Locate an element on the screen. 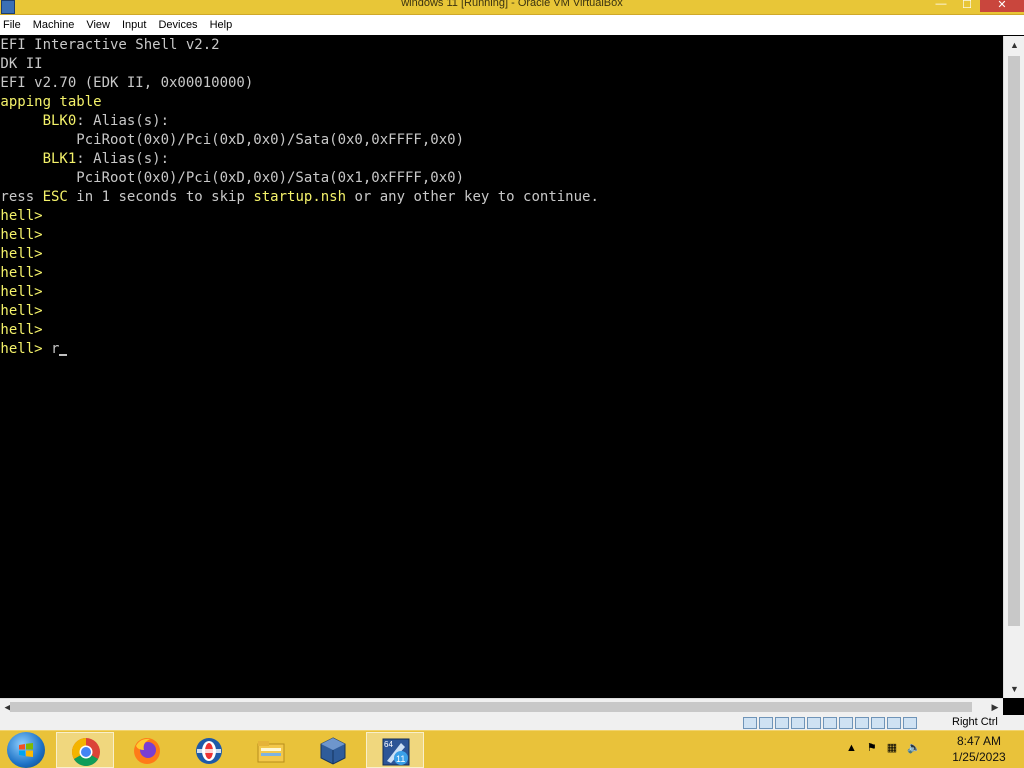 The width and height of the screenshot is (1024, 768). taskbar-firefox is located at coordinates (147, 750).